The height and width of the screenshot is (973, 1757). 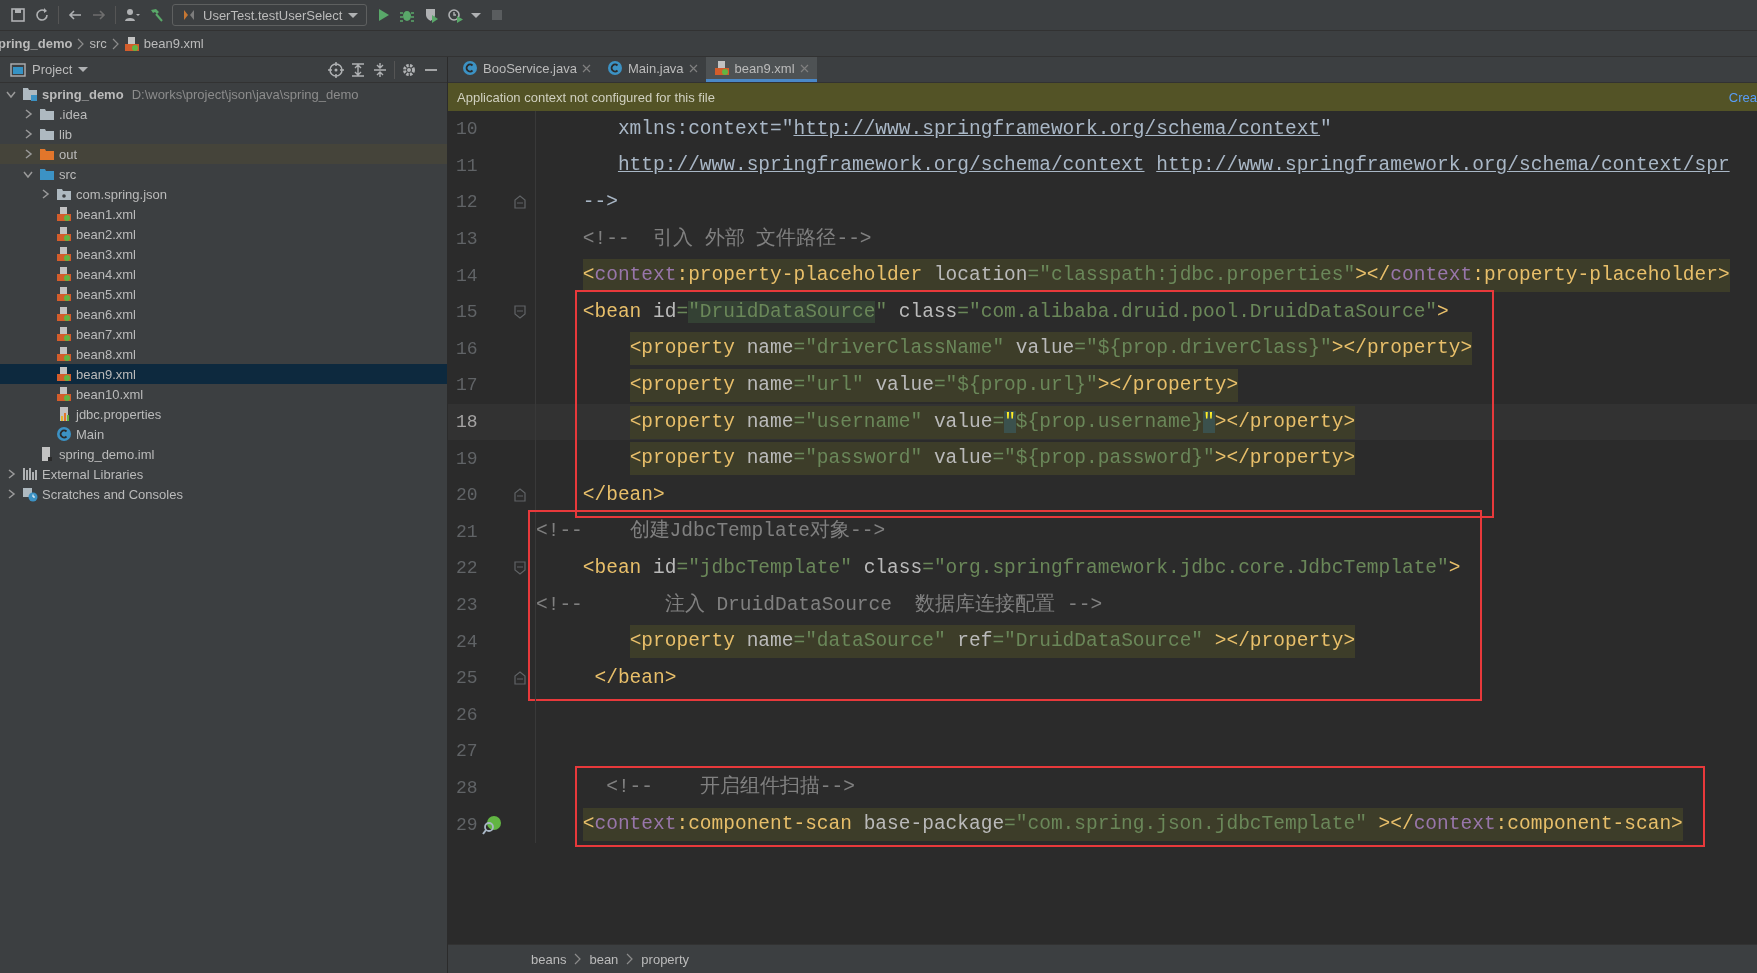 I want to click on tree-item: bean9.xml, so click(x=223, y=374).